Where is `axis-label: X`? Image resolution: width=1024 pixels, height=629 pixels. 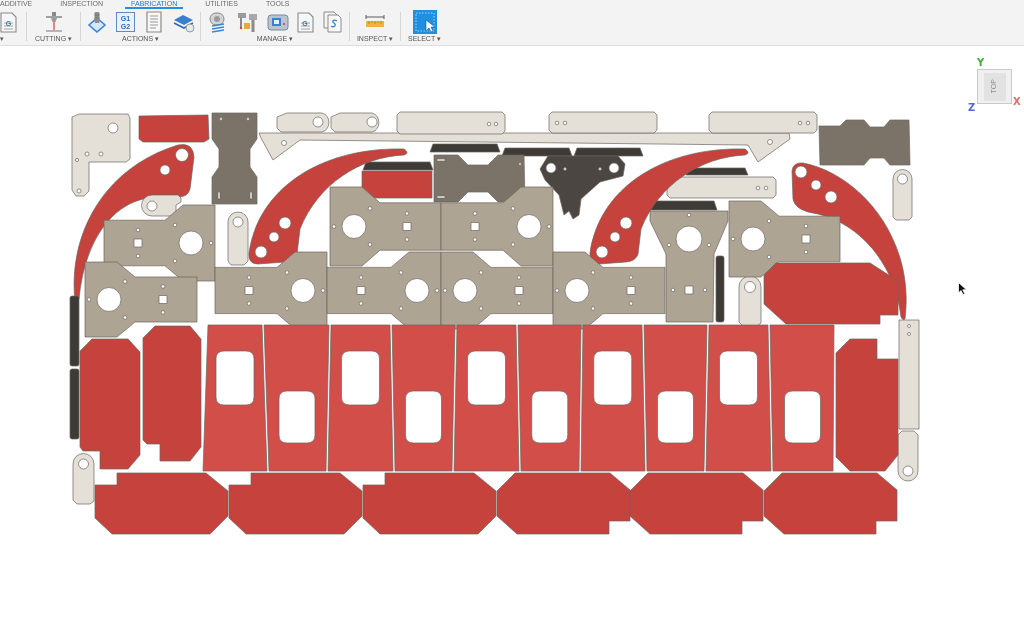
axis-label: X is located at coordinates (1017, 102).